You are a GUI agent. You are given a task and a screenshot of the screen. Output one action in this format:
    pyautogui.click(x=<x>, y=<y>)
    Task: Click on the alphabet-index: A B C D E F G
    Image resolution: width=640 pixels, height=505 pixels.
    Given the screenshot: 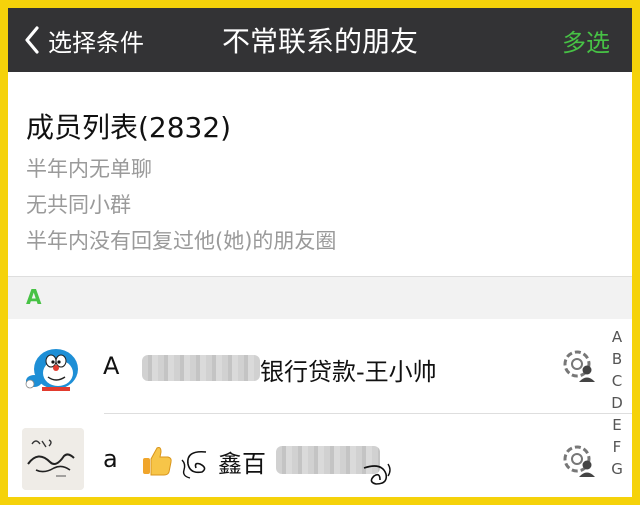 What is the action you would take?
    pyautogui.click(x=617, y=403)
    